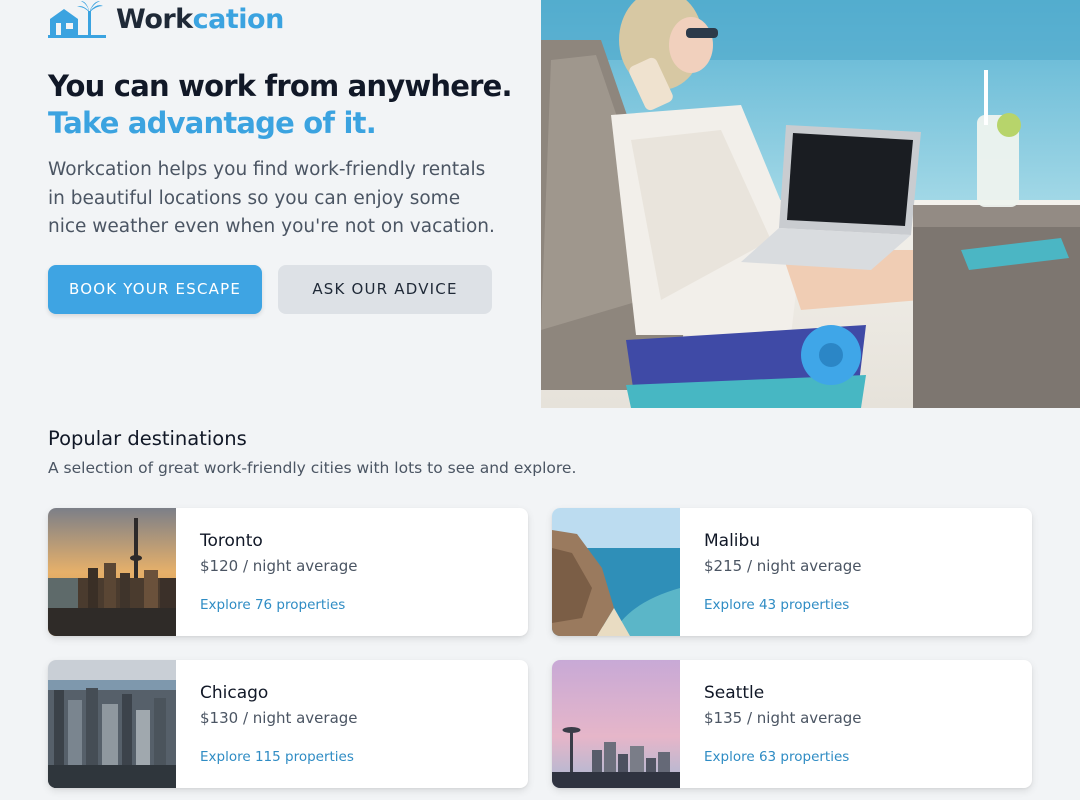  What do you see at coordinates (616, 724) in the screenshot?
I see `seattle-skyline-image-icon` at bounding box center [616, 724].